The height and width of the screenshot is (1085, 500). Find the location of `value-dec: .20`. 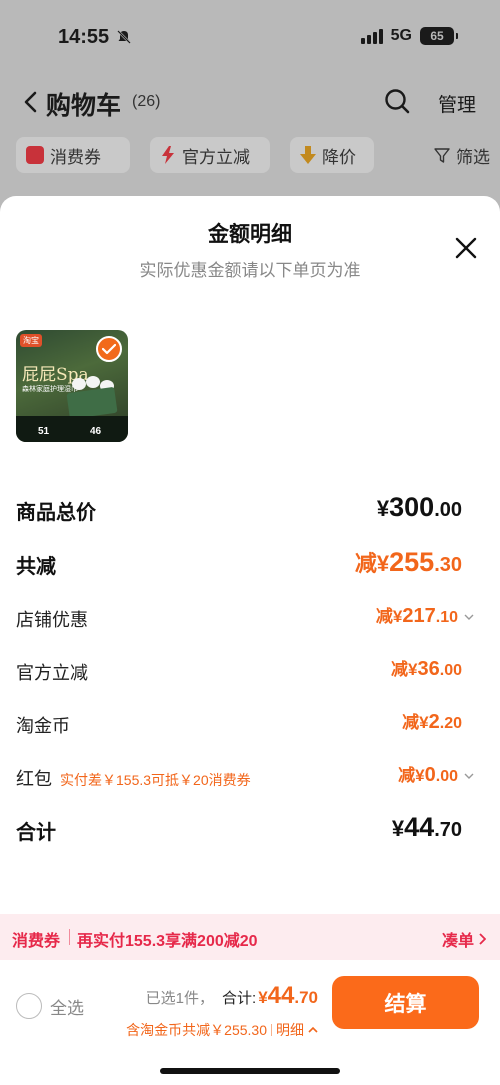

value-dec: .20 is located at coordinates (450, 723).